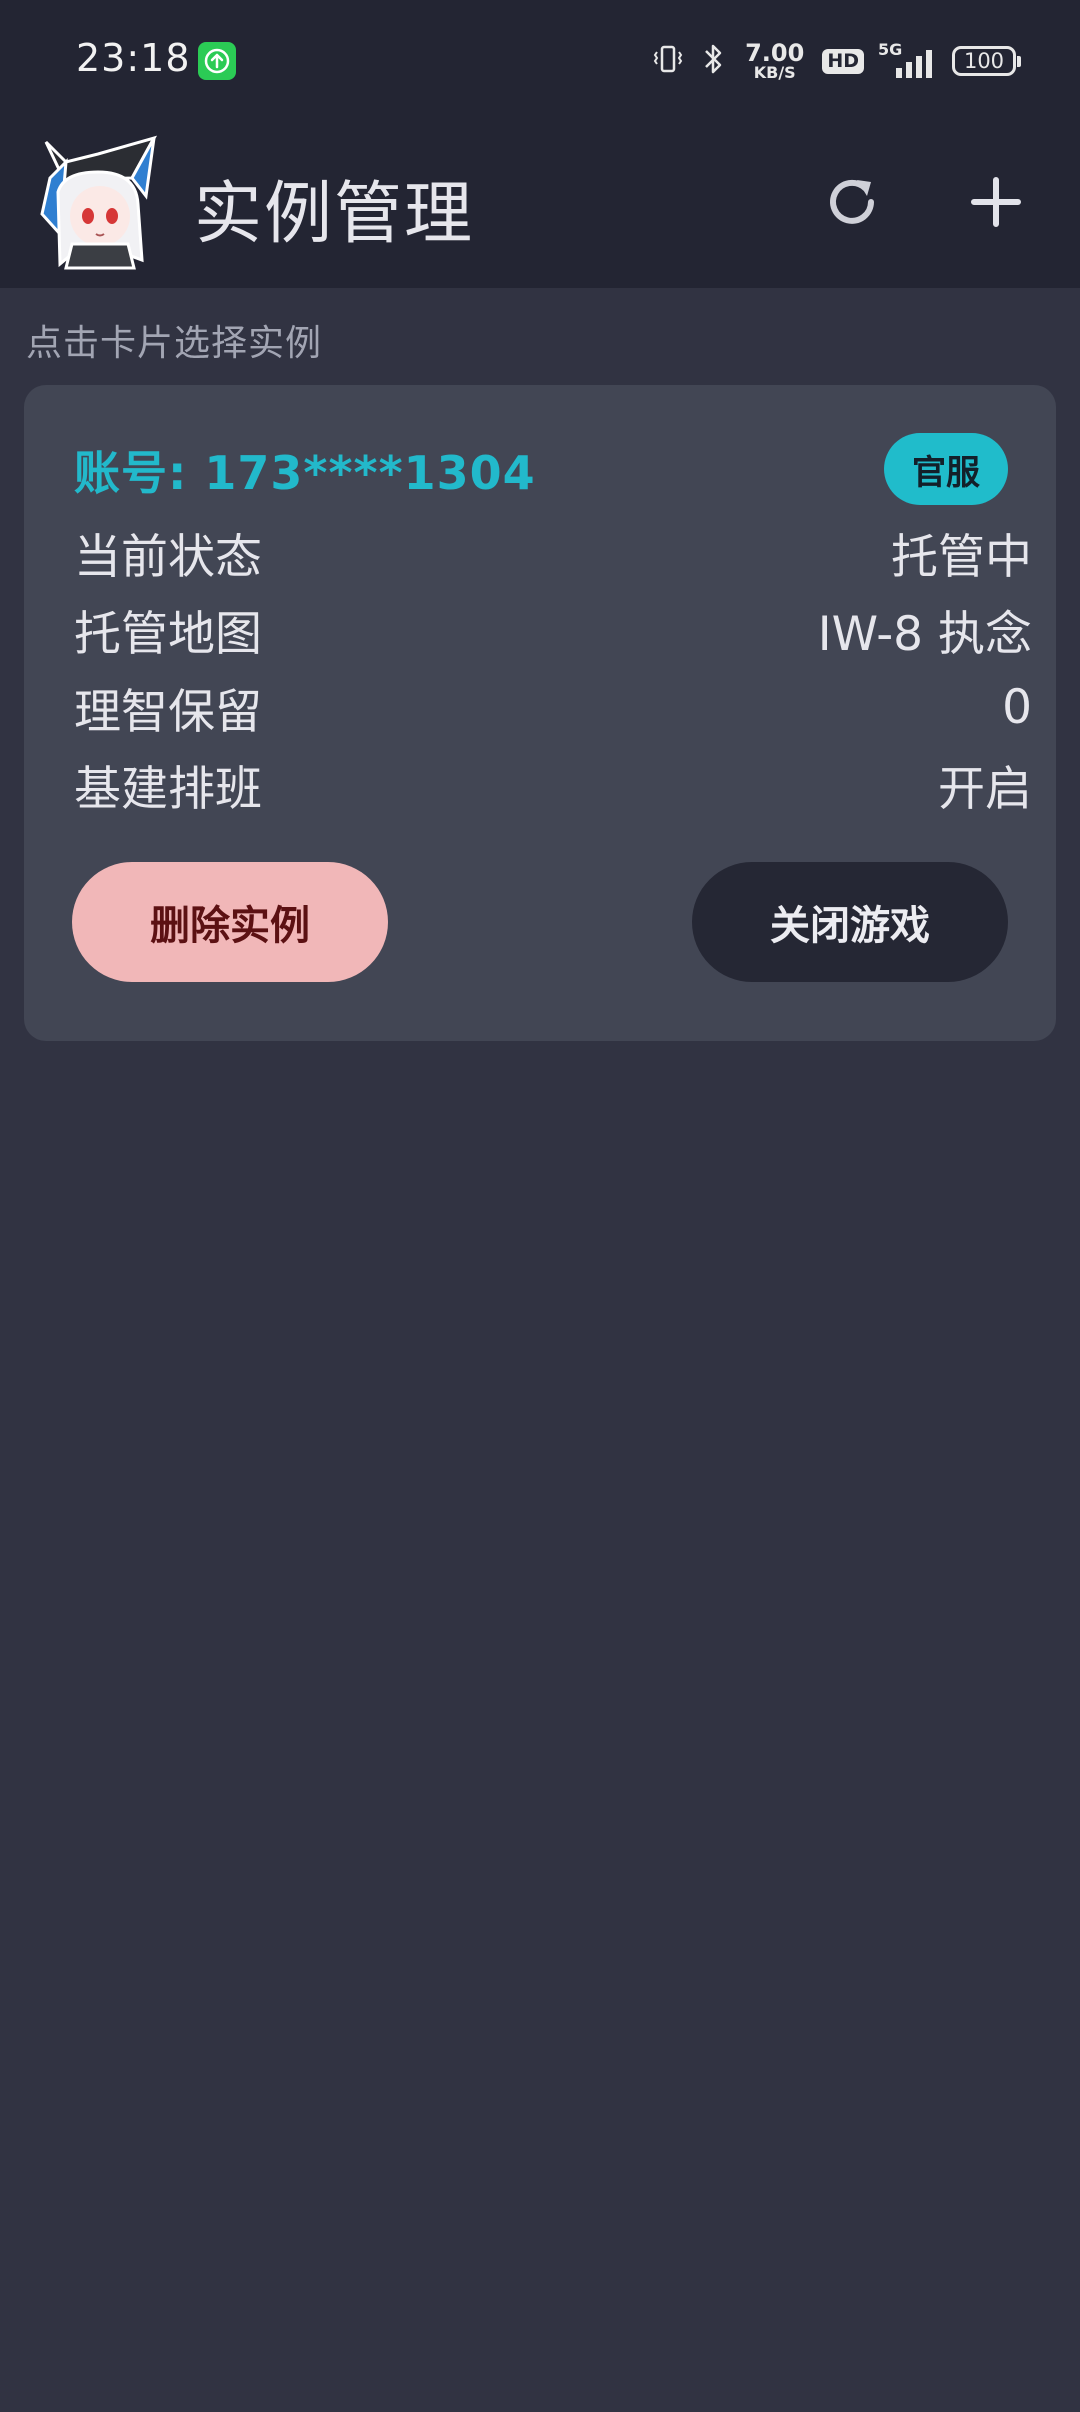 This screenshot has width=1080, height=2412. What do you see at coordinates (553, 785) in the screenshot?
I see `info-row-base-shift: 基建排班 开启` at bounding box center [553, 785].